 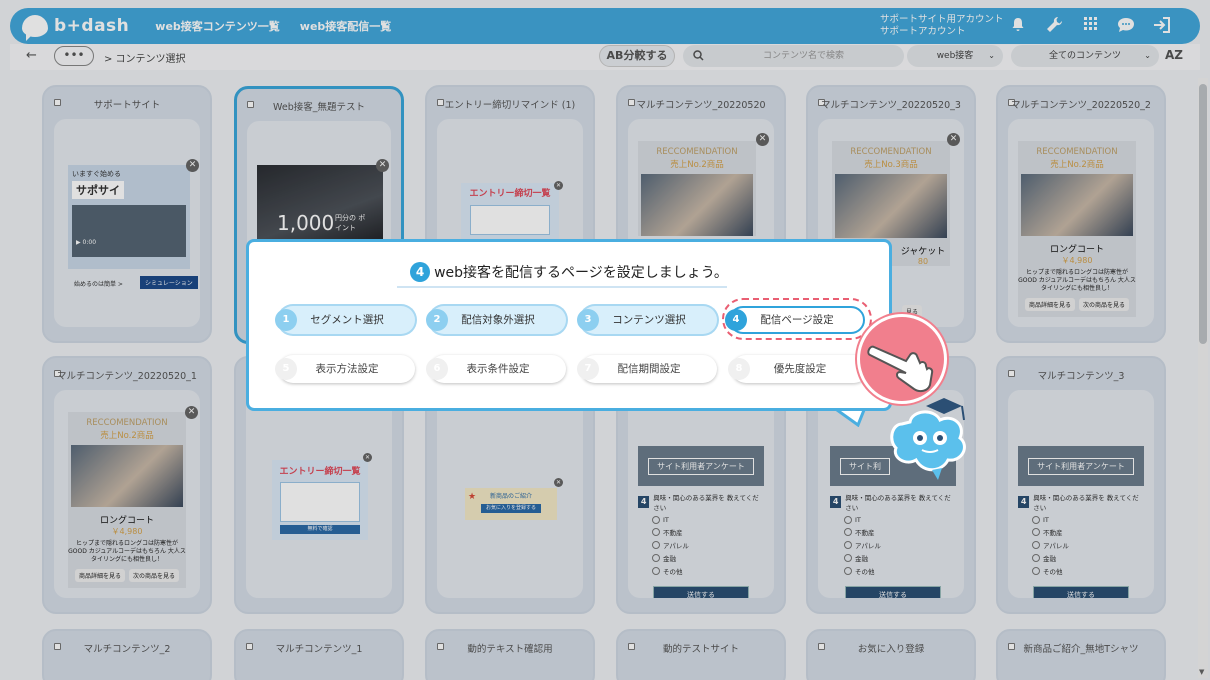 I want to click on step-label: セグメント選択, so click(x=347, y=320).